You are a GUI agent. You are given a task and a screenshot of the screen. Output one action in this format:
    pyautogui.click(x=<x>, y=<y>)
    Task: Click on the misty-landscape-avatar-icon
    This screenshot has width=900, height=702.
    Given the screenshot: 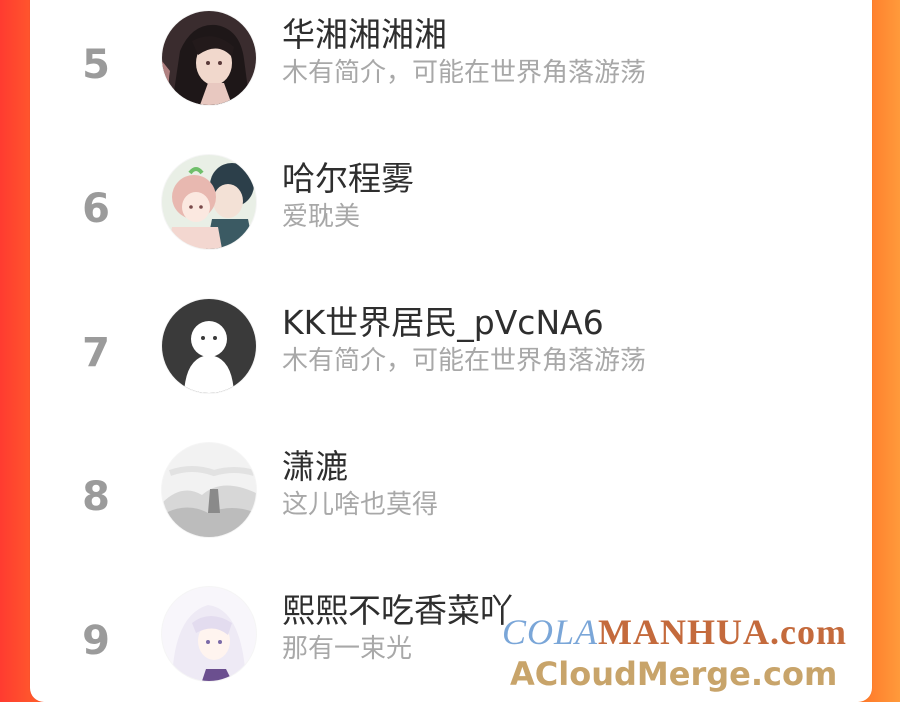 What is the action you would take?
    pyautogui.click(x=209, y=490)
    